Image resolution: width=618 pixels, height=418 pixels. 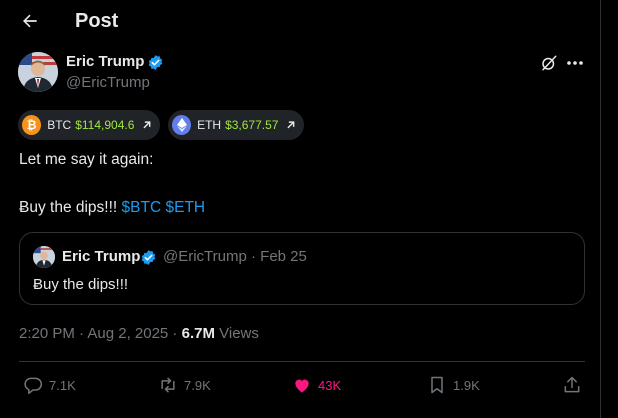 I want to click on quote-text: Ƀuy the dips!!!, so click(x=81, y=284).